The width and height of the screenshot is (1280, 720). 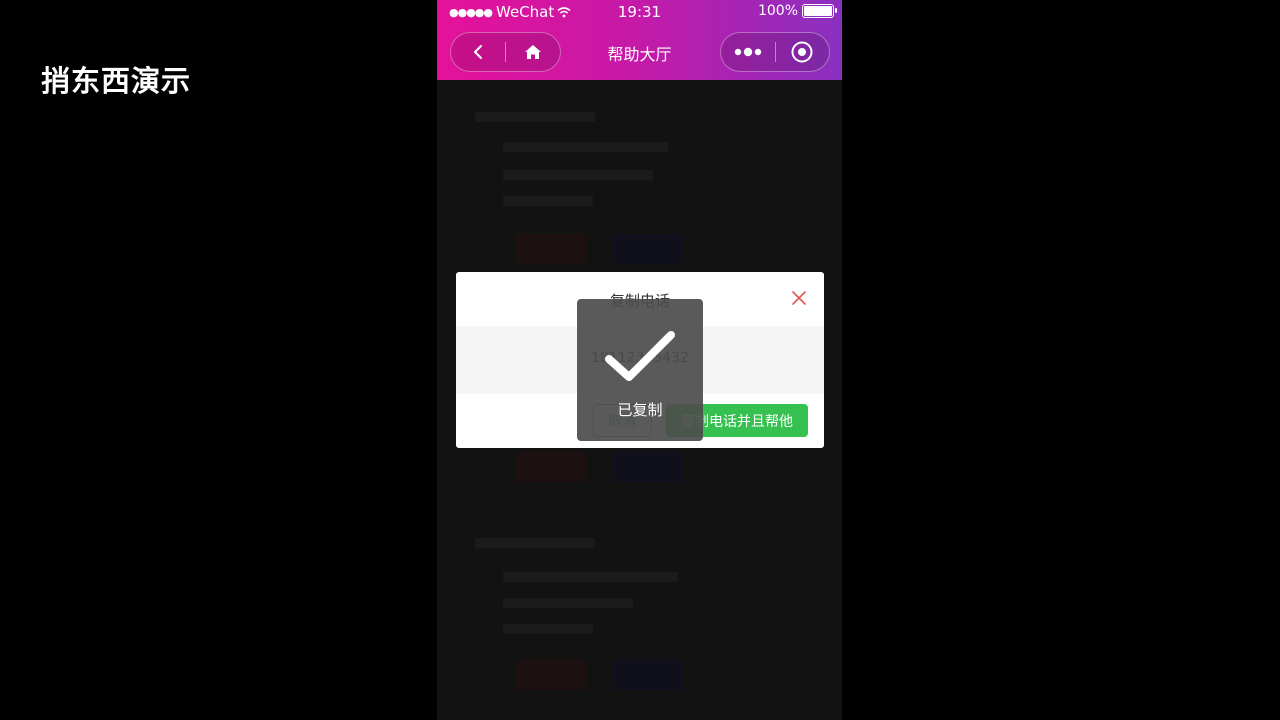 I want to click on close-icon, so click(x=799, y=298).